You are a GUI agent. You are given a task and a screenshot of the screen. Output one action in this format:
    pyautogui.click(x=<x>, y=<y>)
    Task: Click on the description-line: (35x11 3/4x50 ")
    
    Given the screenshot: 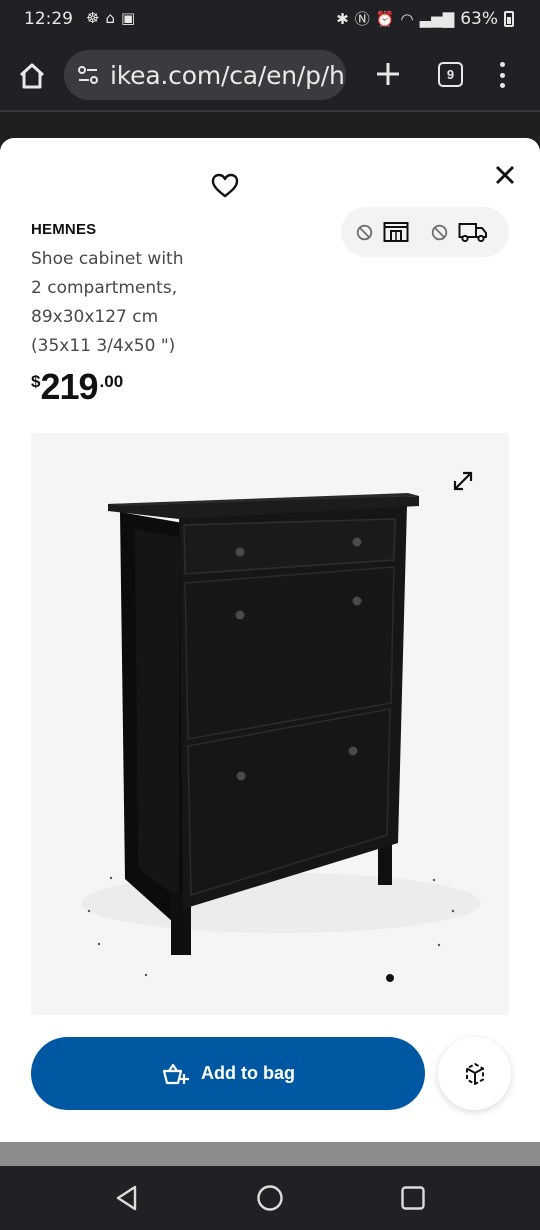 What is the action you would take?
    pyautogui.click(x=103, y=346)
    